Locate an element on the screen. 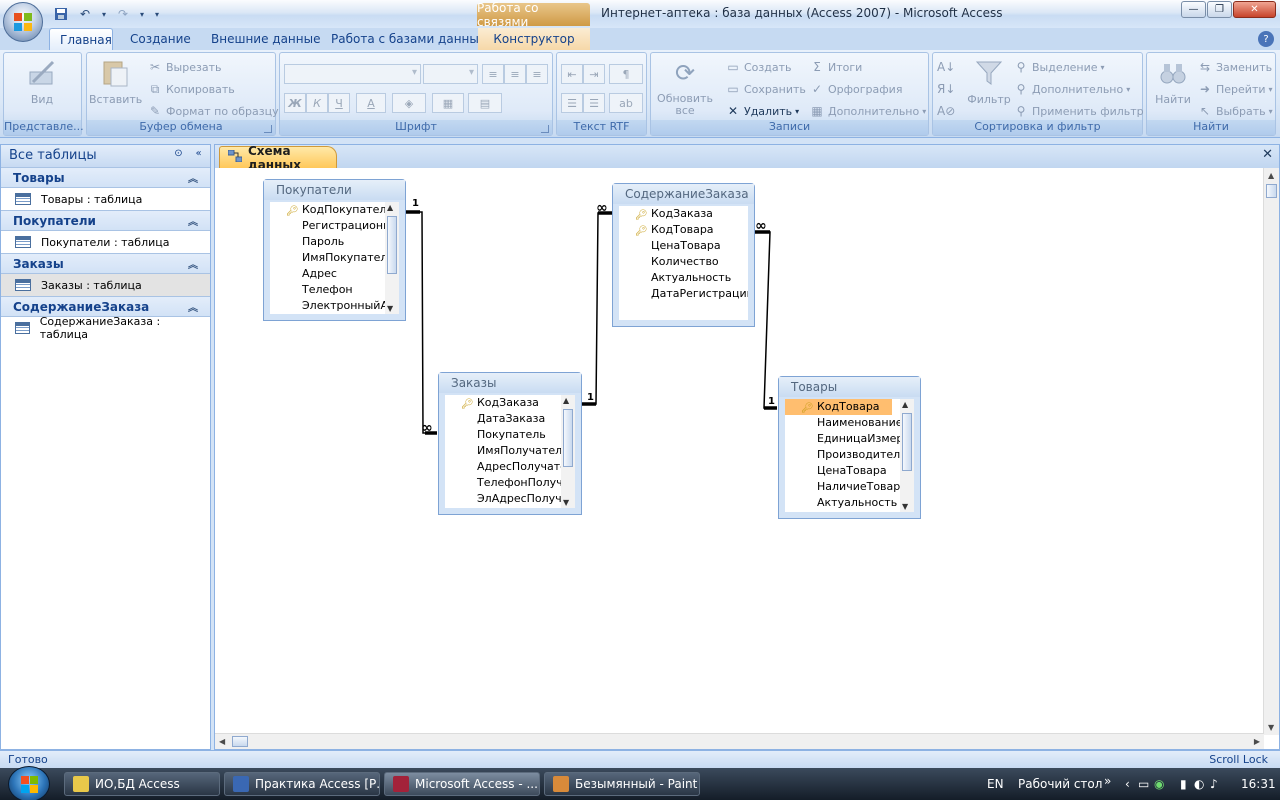 The image size is (1280, 800). new-record-button: ▭ Создать is located at coordinates (758, 67).